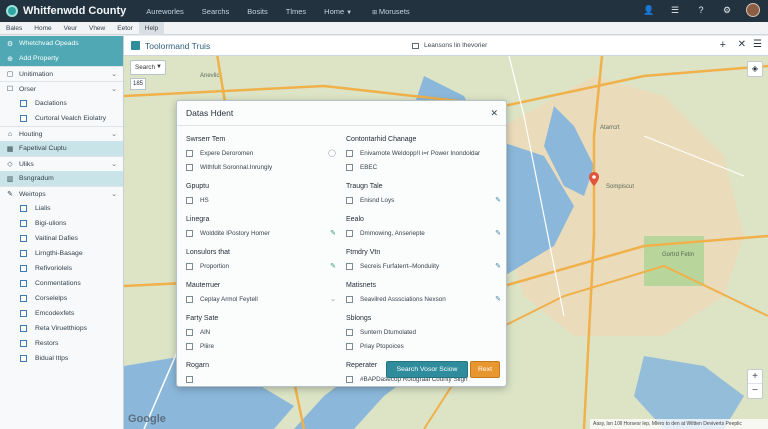  What do you see at coordinates (61, 118) in the screenshot?
I see `sidebar-item: Curtoral Vealch Eiolatry` at bounding box center [61, 118].